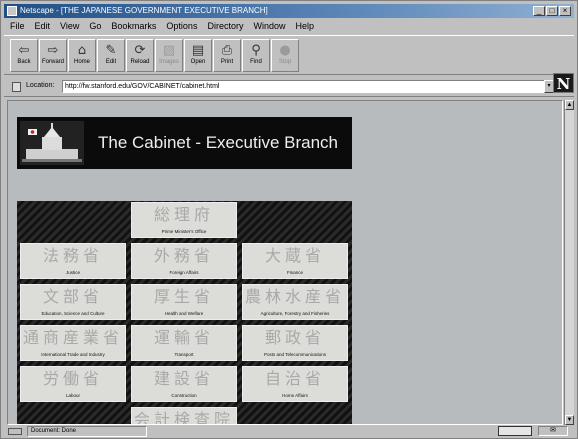 Image resolution: width=578 pixels, height=439 pixels. What do you see at coordinates (295, 395) in the screenshot?
I see `ministry-name: Home Affairs` at bounding box center [295, 395].